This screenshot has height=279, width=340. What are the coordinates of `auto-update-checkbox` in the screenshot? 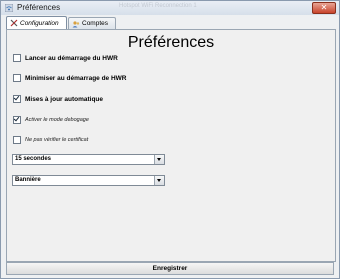 It's located at (17, 99).